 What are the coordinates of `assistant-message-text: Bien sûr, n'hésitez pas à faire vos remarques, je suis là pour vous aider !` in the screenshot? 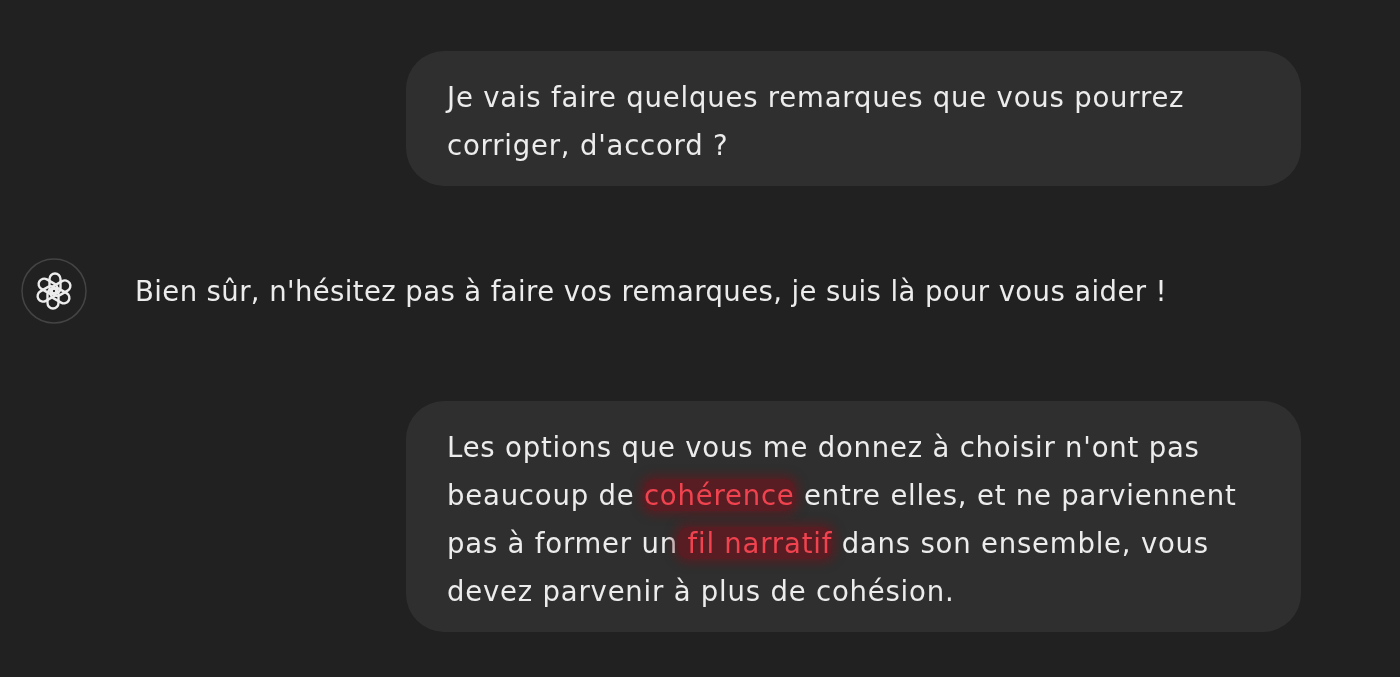 It's located at (651, 291).